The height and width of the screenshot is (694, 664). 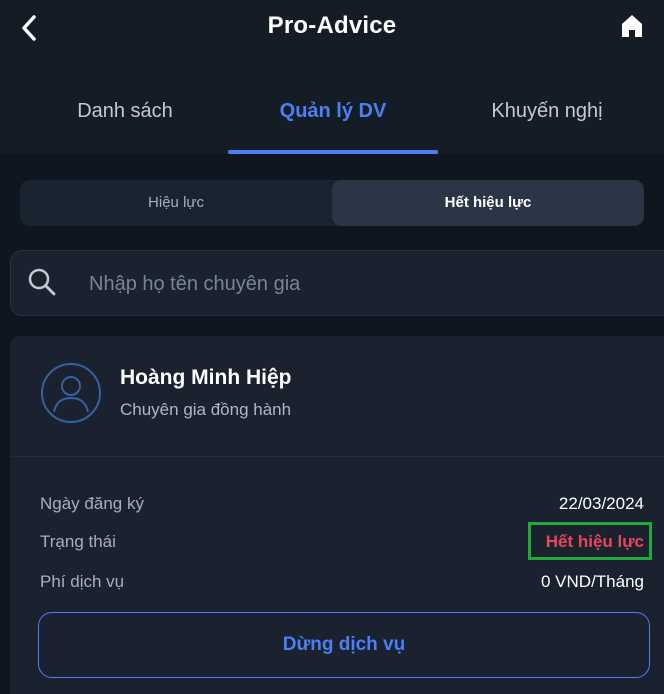 I want to click on tab-danh-sach: Danh sách, so click(x=125, y=111).